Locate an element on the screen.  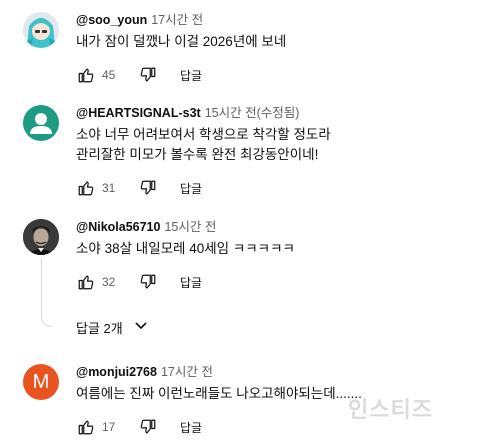
comment-actions: 32 답글 is located at coordinates (139, 282).